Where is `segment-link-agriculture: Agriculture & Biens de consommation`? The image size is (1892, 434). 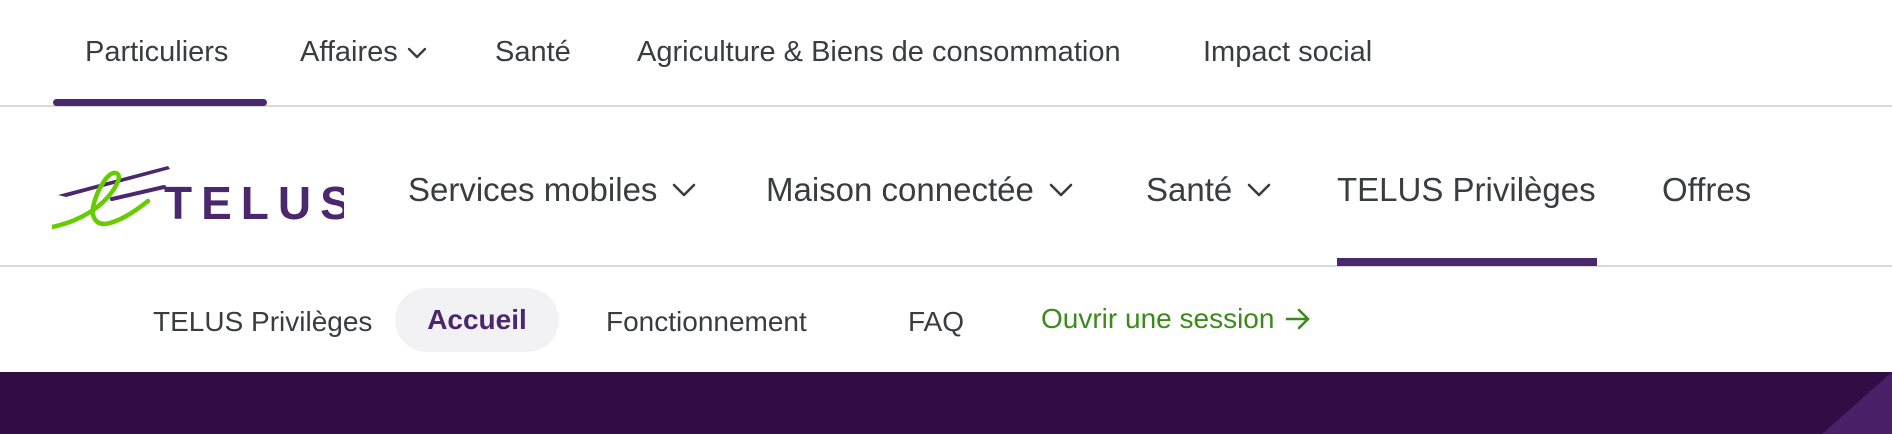 segment-link-agriculture: Agriculture & Biens de consommation is located at coordinates (879, 52).